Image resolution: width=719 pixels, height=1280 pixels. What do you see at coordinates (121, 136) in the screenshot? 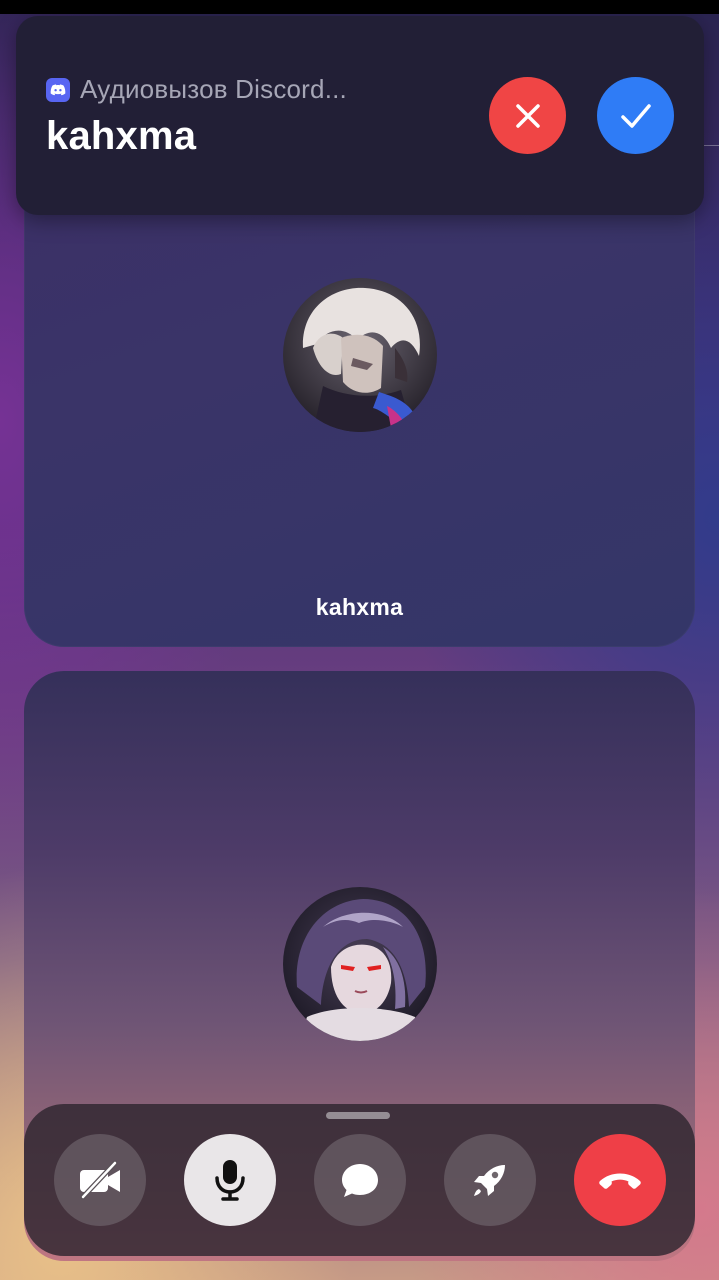
I see `caller-name: kahxma` at bounding box center [121, 136].